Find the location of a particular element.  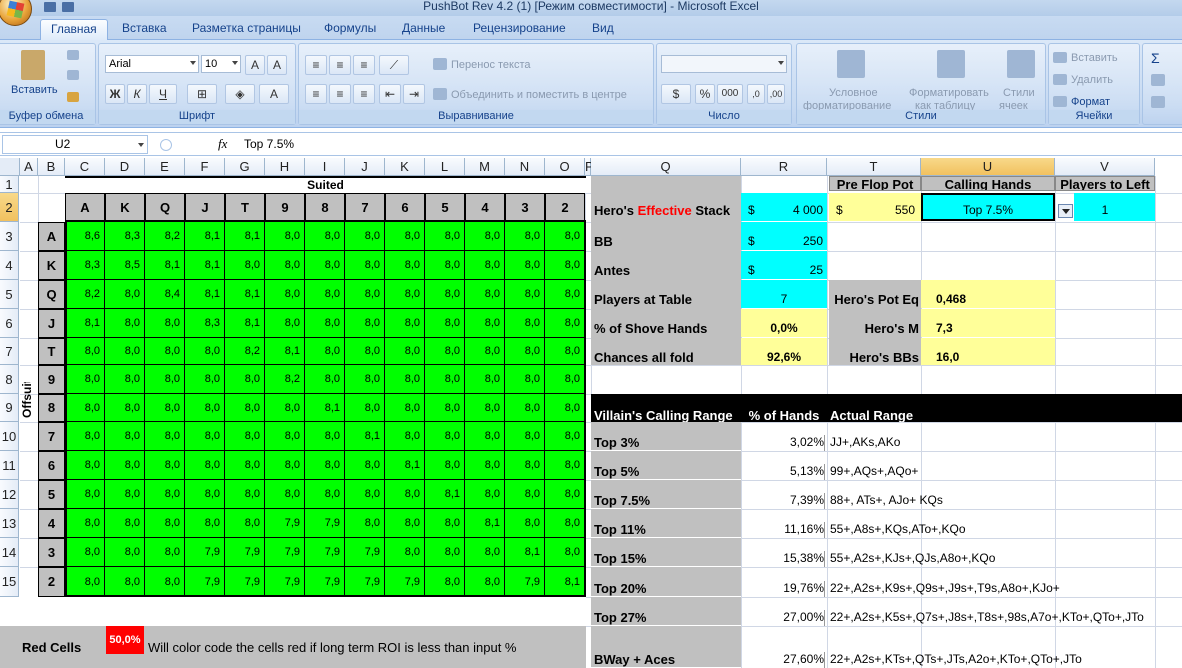

villain-actual-range: 55+,A2s+,KJs+,QJs,A8o+,KQo is located at coordinates (1005, 559).